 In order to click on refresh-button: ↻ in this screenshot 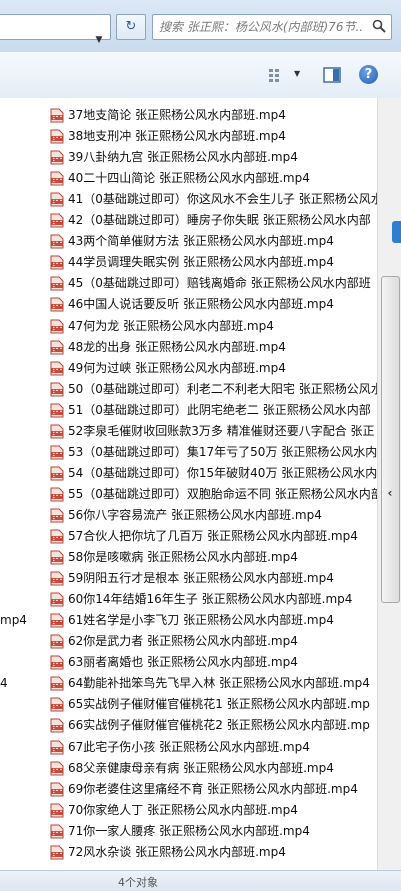, I will do `click(131, 27)`.